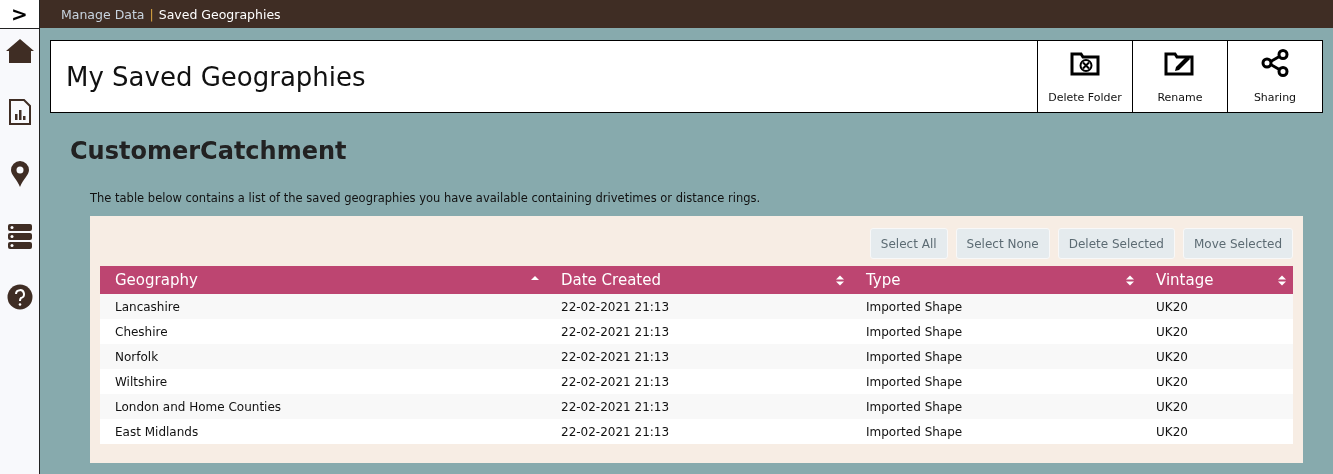 The width and height of the screenshot is (1333, 474). Describe the element at coordinates (1002, 243) in the screenshot. I see `action-button: Select None` at that location.